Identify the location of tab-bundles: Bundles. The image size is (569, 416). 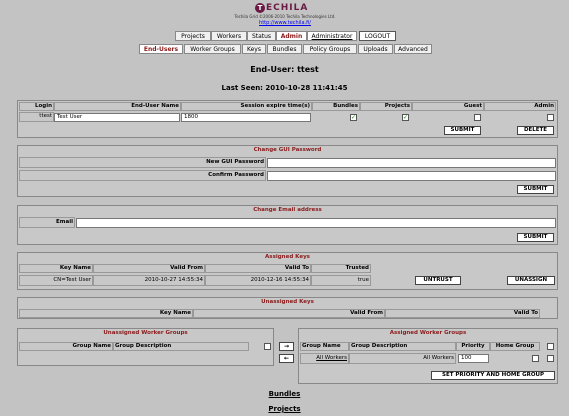
(284, 49).